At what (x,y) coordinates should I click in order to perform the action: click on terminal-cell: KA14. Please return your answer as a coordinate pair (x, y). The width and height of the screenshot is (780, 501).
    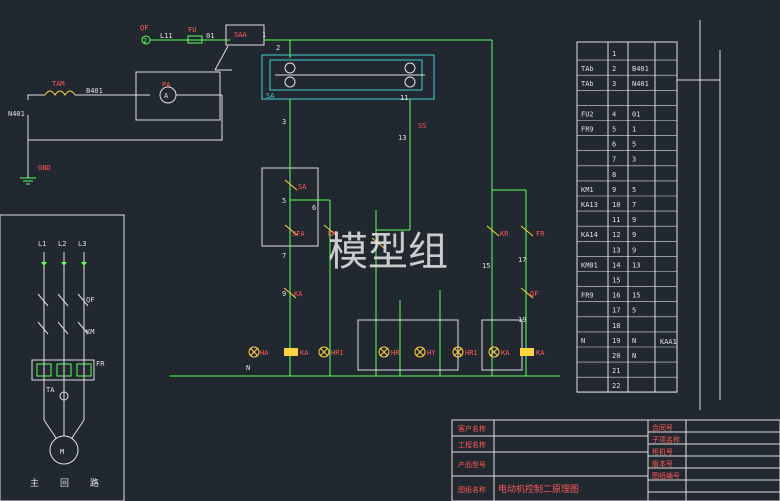
    Looking at the image, I should click on (589, 235).